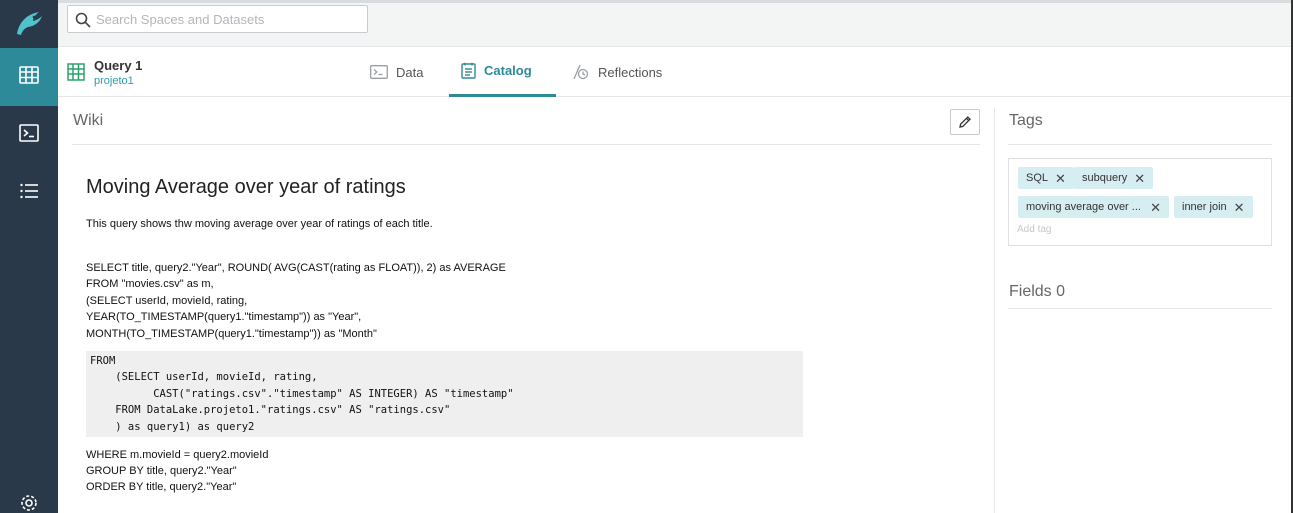 The height and width of the screenshot is (513, 1293). Describe the element at coordinates (177, 455) in the screenshot. I see `sql-line: WHERE m.movieId = query2.movieId` at that location.